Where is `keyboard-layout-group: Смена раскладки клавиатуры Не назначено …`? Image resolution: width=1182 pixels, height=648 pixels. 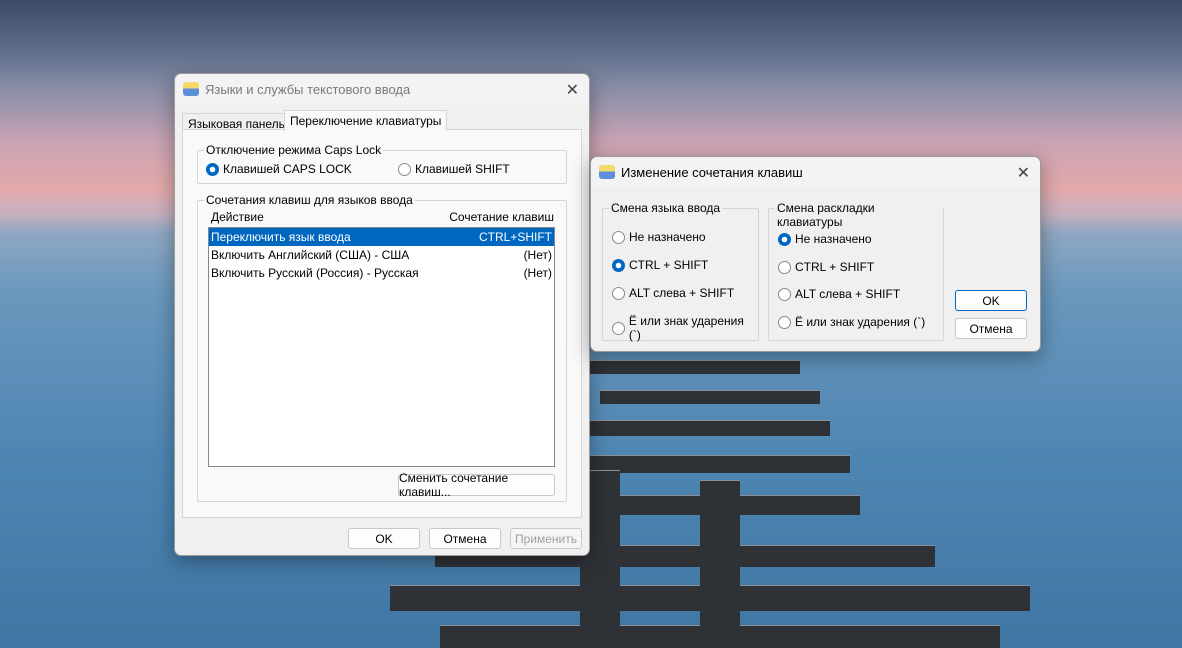 keyboard-layout-group: Смена раскладки клавиатуры Не назначено … is located at coordinates (856, 271).